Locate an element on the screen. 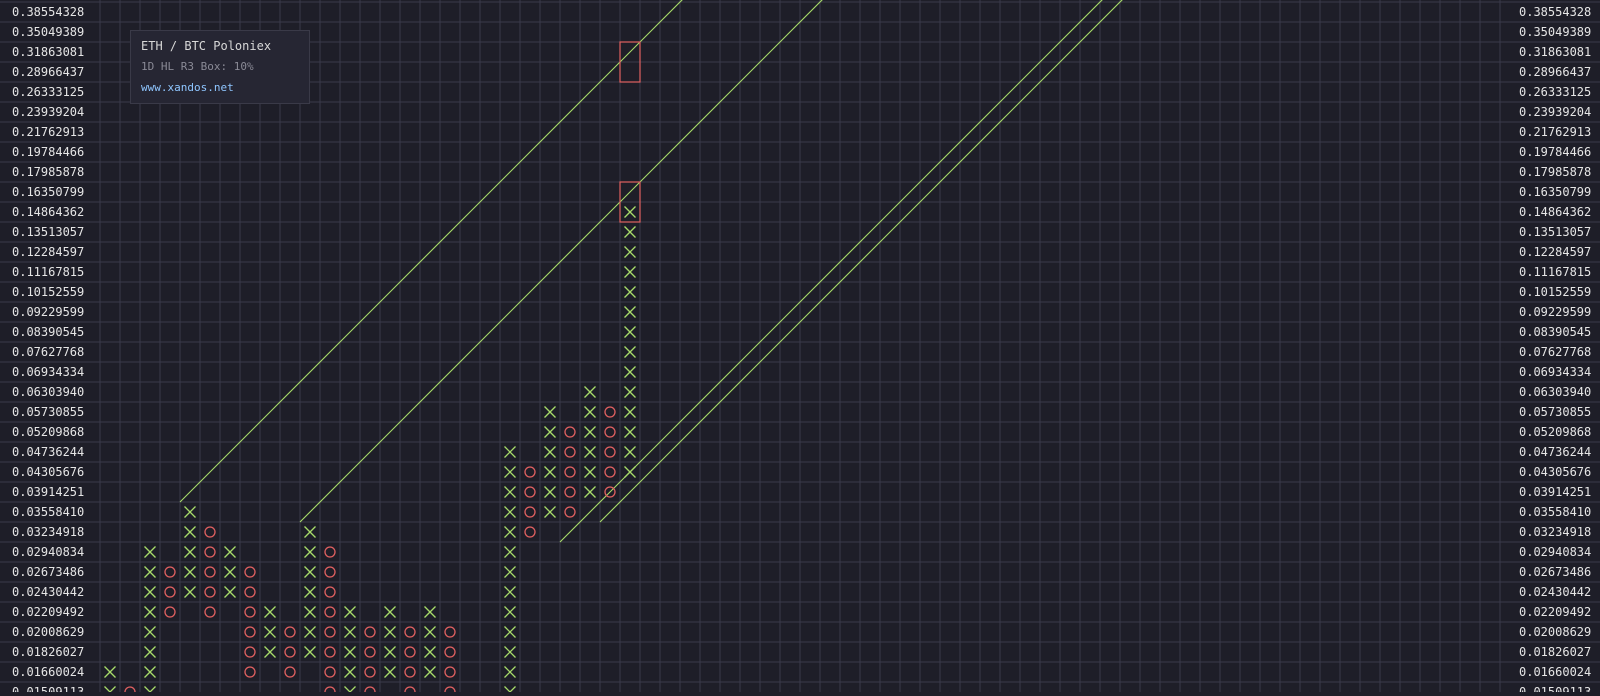 The width and height of the screenshot is (1600, 696). y-tick-label-right: 0.07627768 is located at coordinates (1555, 352).